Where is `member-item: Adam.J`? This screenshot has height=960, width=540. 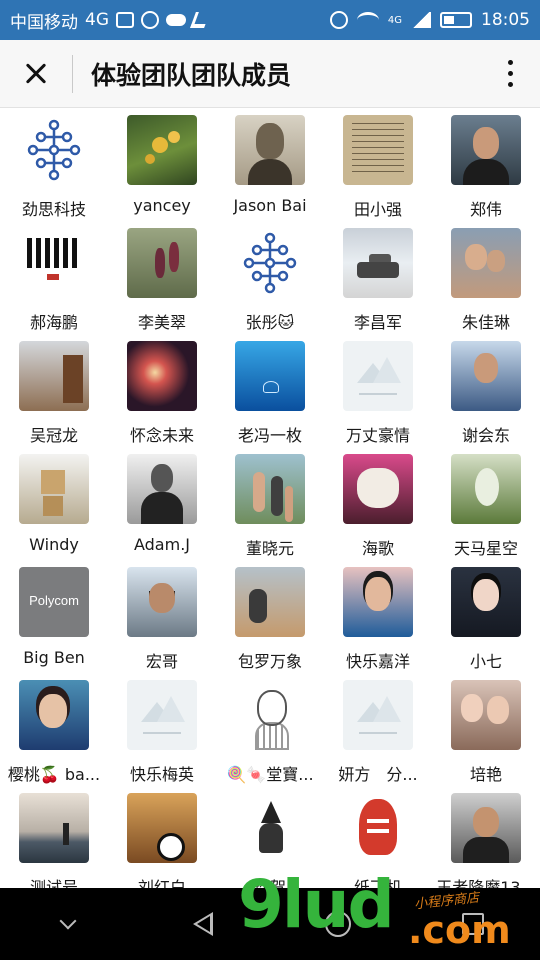 member-item: Adam.J is located at coordinates (162, 508).